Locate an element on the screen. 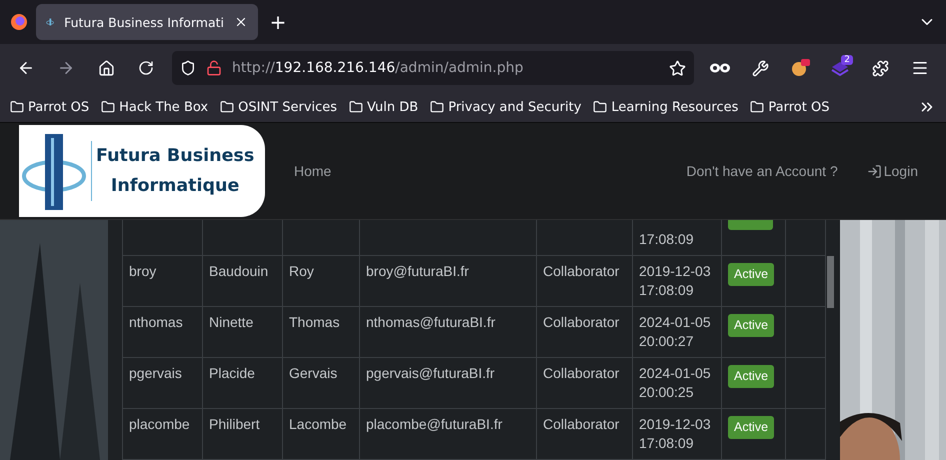 The image size is (946, 460). table-cell: placombe is located at coordinates (162, 434).